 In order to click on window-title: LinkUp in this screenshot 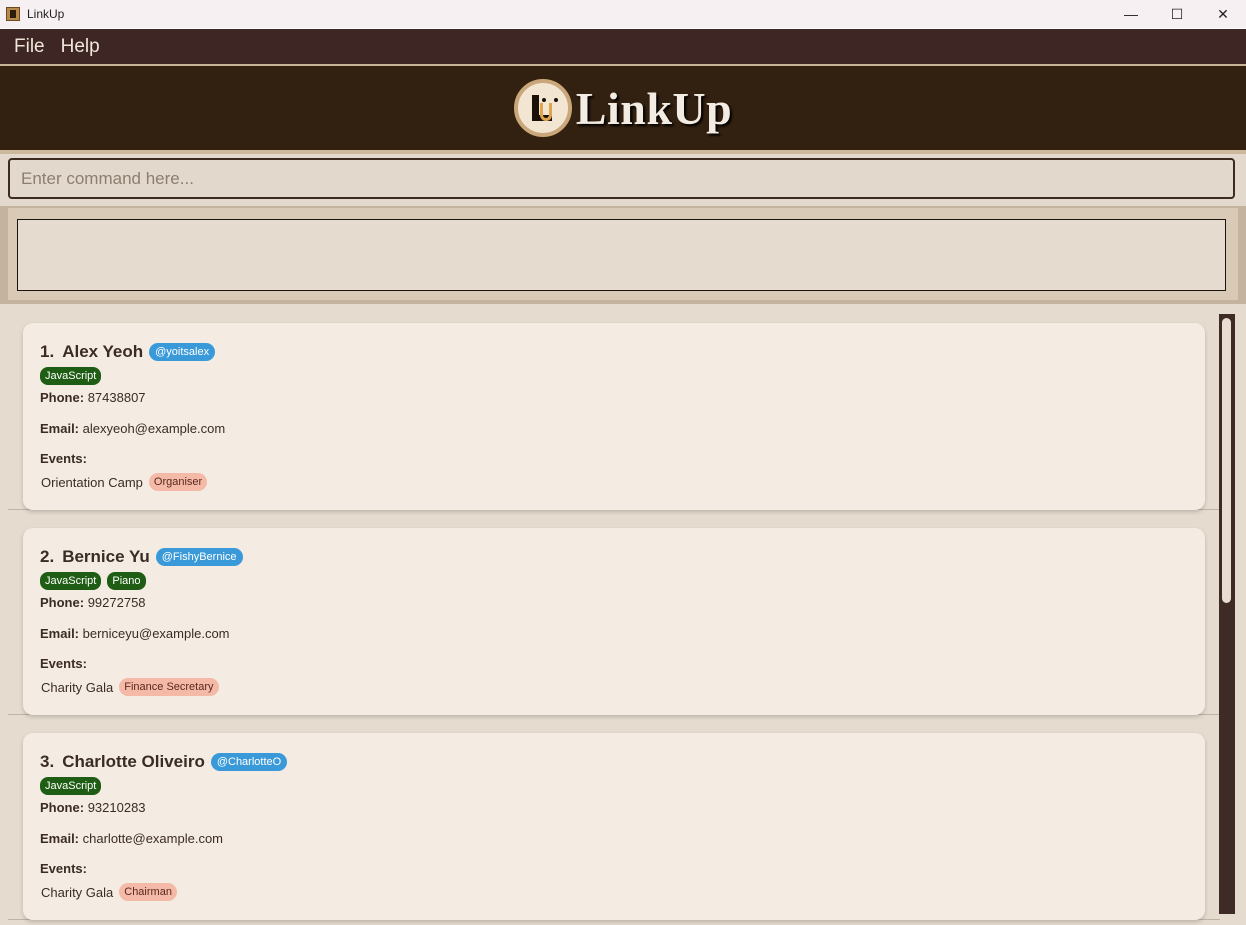, I will do `click(46, 14)`.